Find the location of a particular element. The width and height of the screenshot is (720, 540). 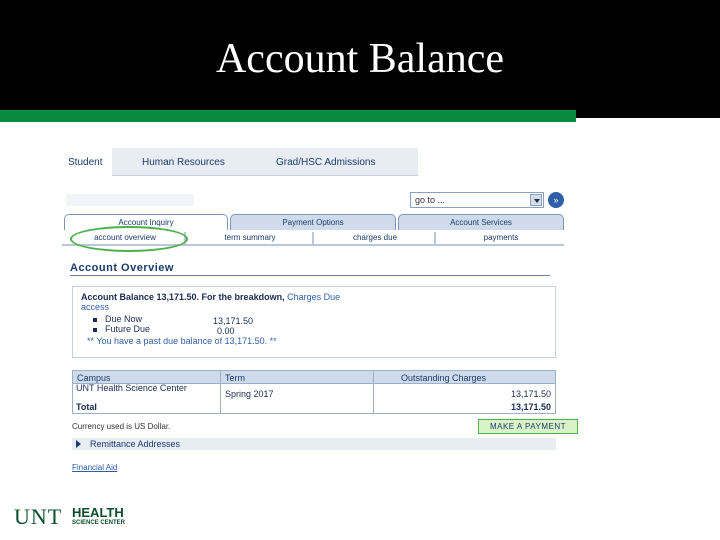

slide-title: Account Balance is located at coordinates (360, 59).